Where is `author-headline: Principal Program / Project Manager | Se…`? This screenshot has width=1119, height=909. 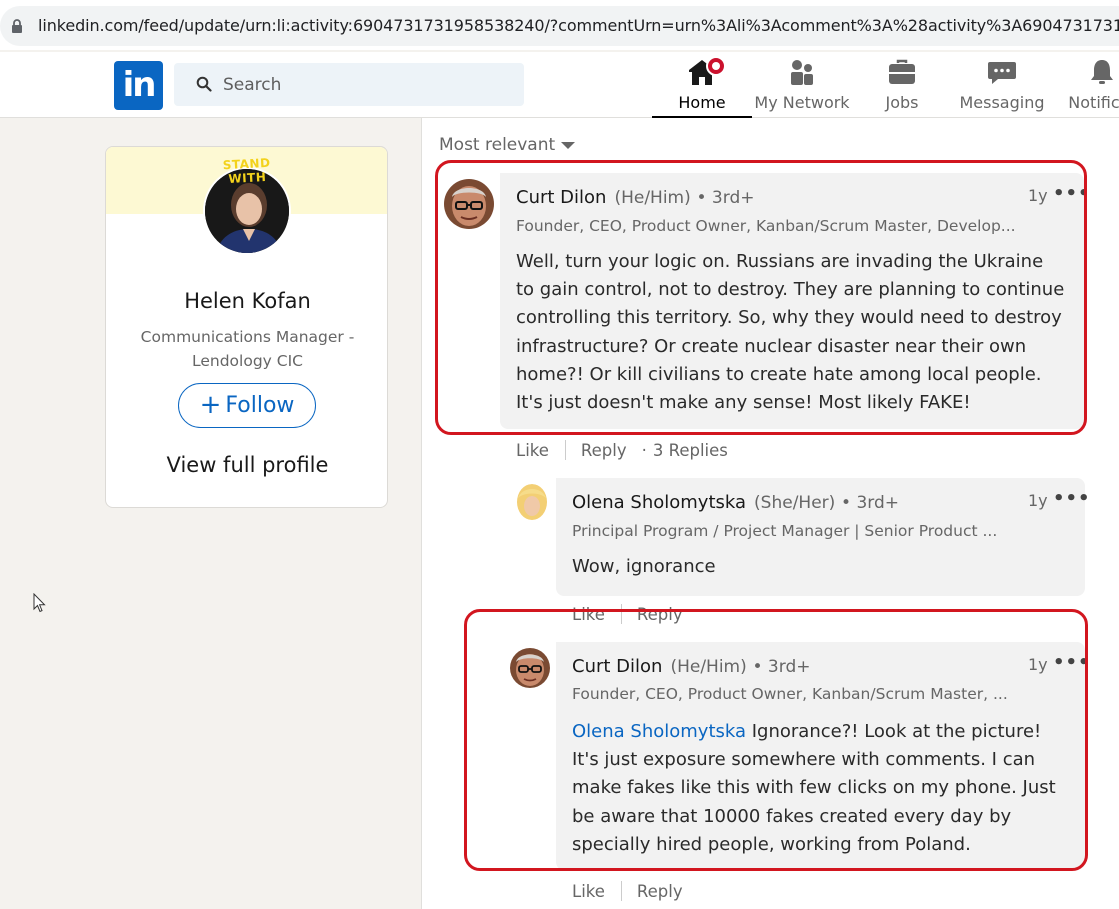 author-headline: Principal Program / Project Manager | Se… is located at coordinates (785, 531).